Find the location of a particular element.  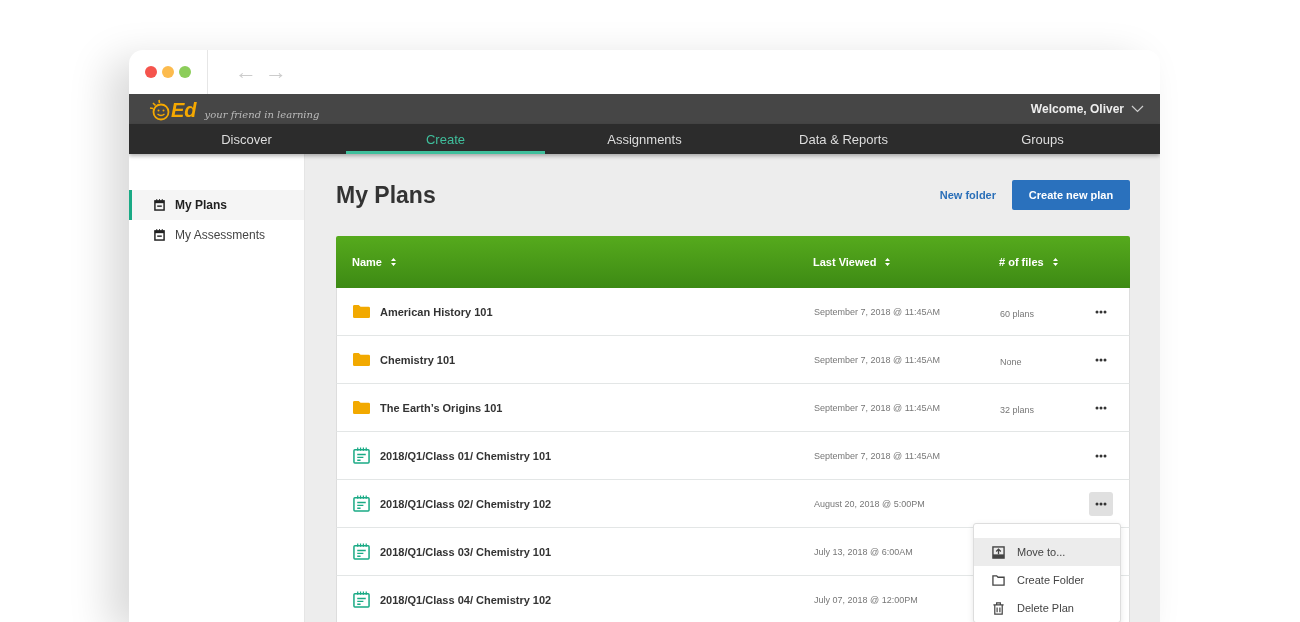

nav-tab: Groups is located at coordinates (1042, 139).